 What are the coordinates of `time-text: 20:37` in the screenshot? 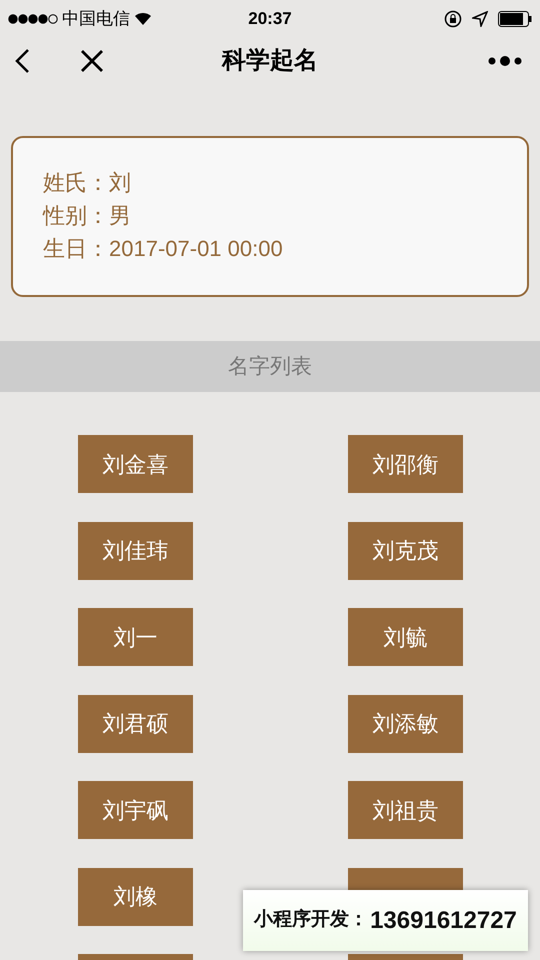 It's located at (270, 19).